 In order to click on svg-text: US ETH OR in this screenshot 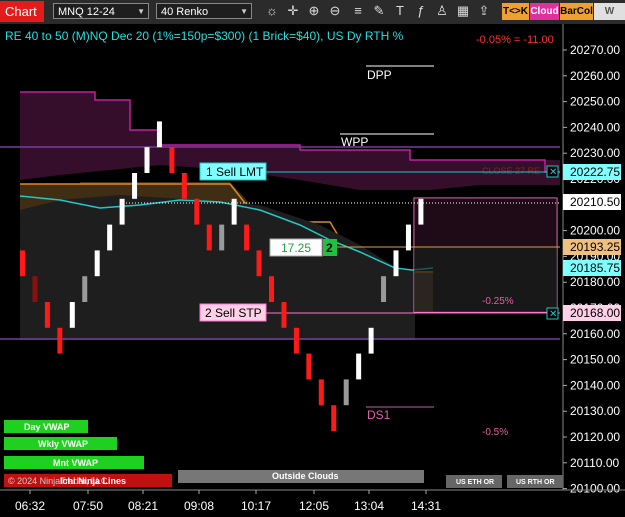, I will do `click(475, 482)`.